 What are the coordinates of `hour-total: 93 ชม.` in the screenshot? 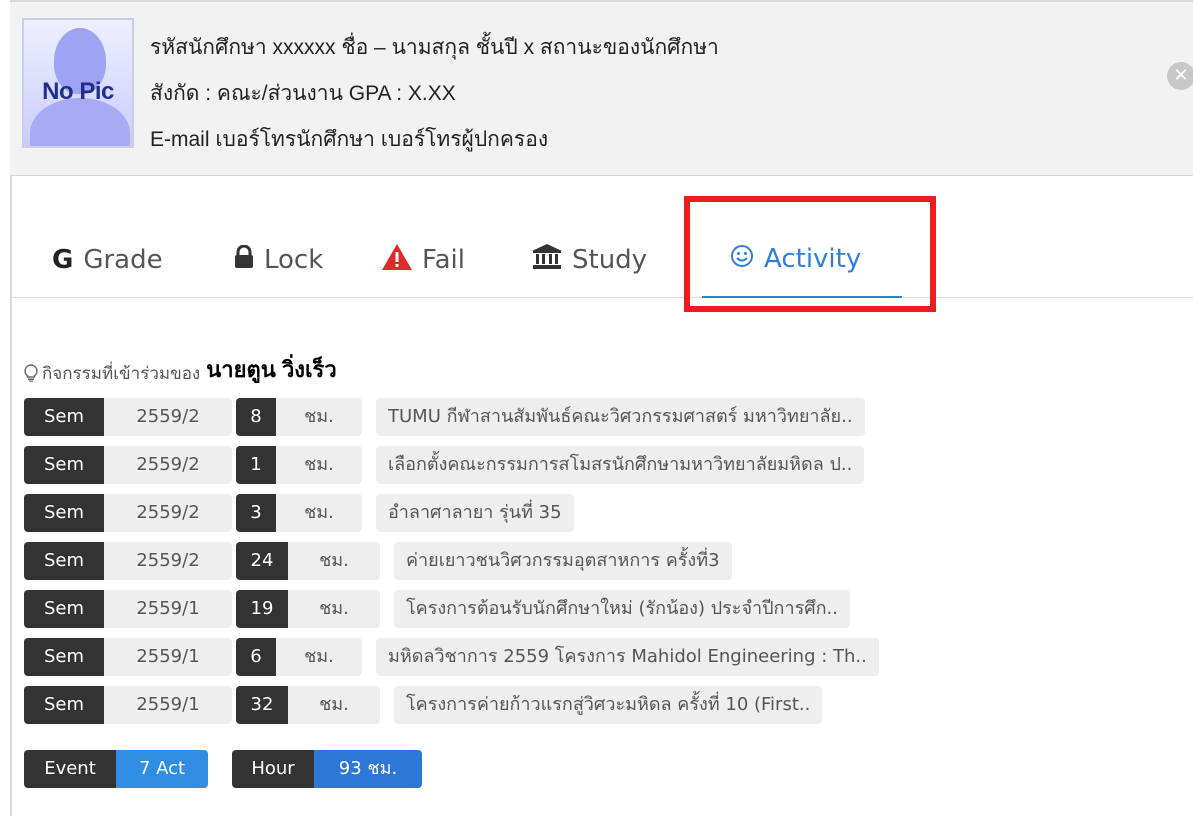 It's located at (368, 769).